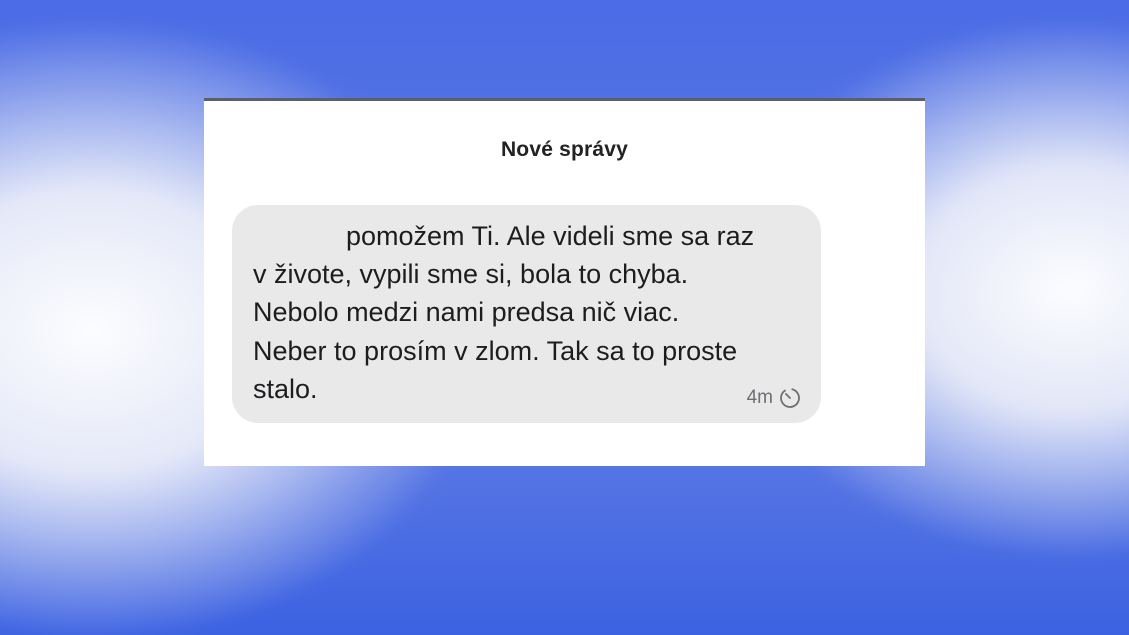 This screenshot has height=635, width=1129. Describe the element at coordinates (774, 398) in the screenshot. I see `message-meta: 4m` at that location.